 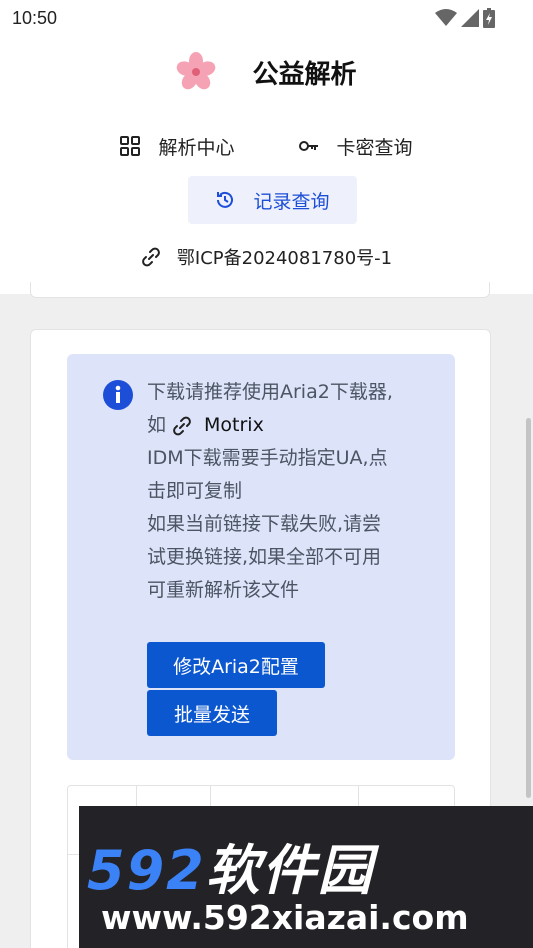 What do you see at coordinates (446, 17) in the screenshot?
I see `wifi-icon` at bounding box center [446, 17].